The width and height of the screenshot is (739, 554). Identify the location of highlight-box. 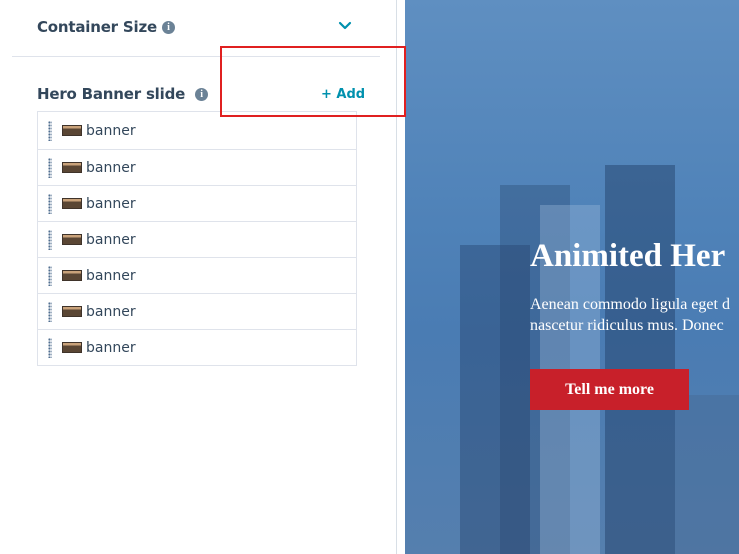
(313, 81).